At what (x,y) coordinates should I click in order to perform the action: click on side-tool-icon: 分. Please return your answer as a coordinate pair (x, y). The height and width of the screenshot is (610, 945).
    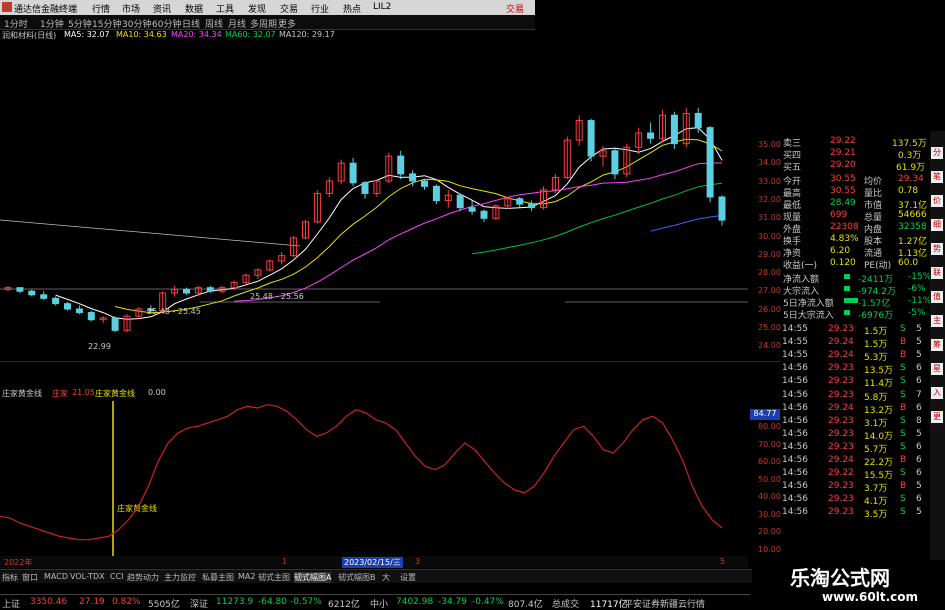
    Looking at the image, I should click on (937, 153).